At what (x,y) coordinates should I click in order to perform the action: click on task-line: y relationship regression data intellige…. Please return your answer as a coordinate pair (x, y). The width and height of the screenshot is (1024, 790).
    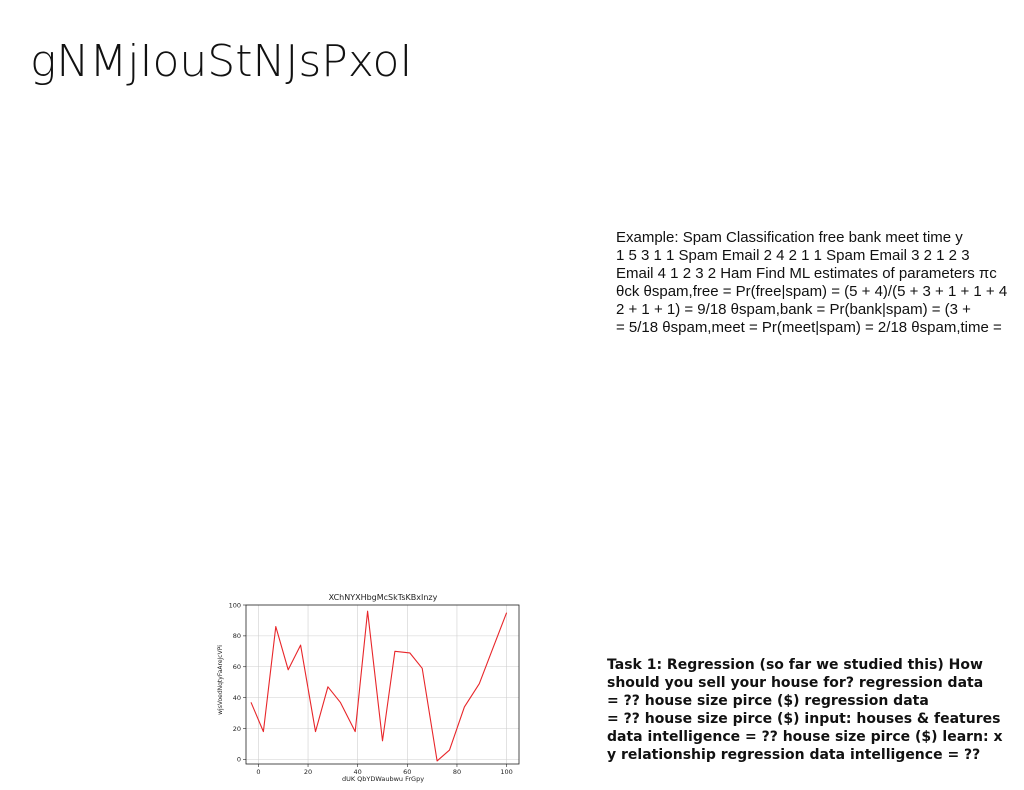
    Looking at the image, I should click on (794, 755).